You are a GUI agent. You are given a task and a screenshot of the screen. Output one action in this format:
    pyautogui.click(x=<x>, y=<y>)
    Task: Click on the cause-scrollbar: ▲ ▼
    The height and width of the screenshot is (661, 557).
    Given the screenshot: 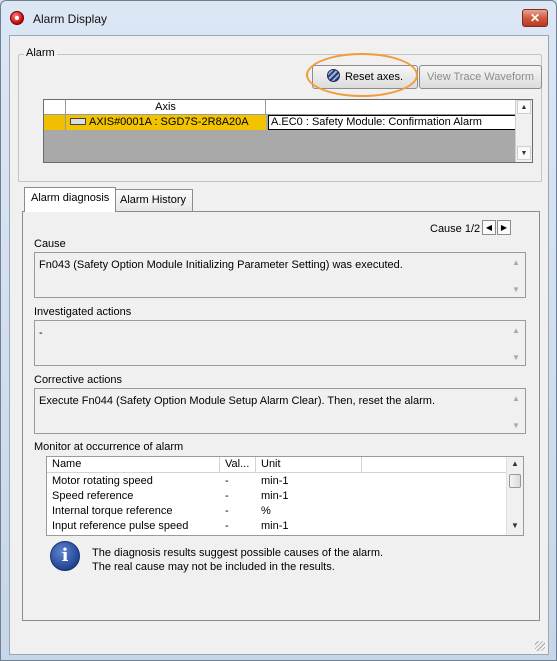 What is the action you would take?
    pyautogui.click(x=516, y=275)
    